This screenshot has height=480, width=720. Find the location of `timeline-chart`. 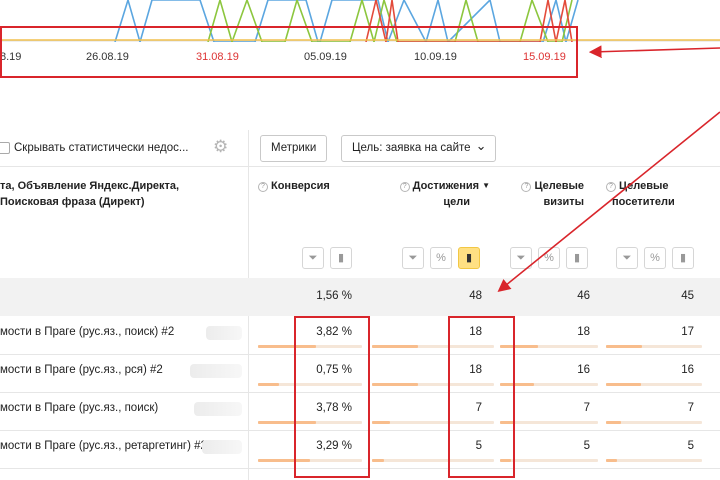

timeline-chart is located at coordinates (360, 21).